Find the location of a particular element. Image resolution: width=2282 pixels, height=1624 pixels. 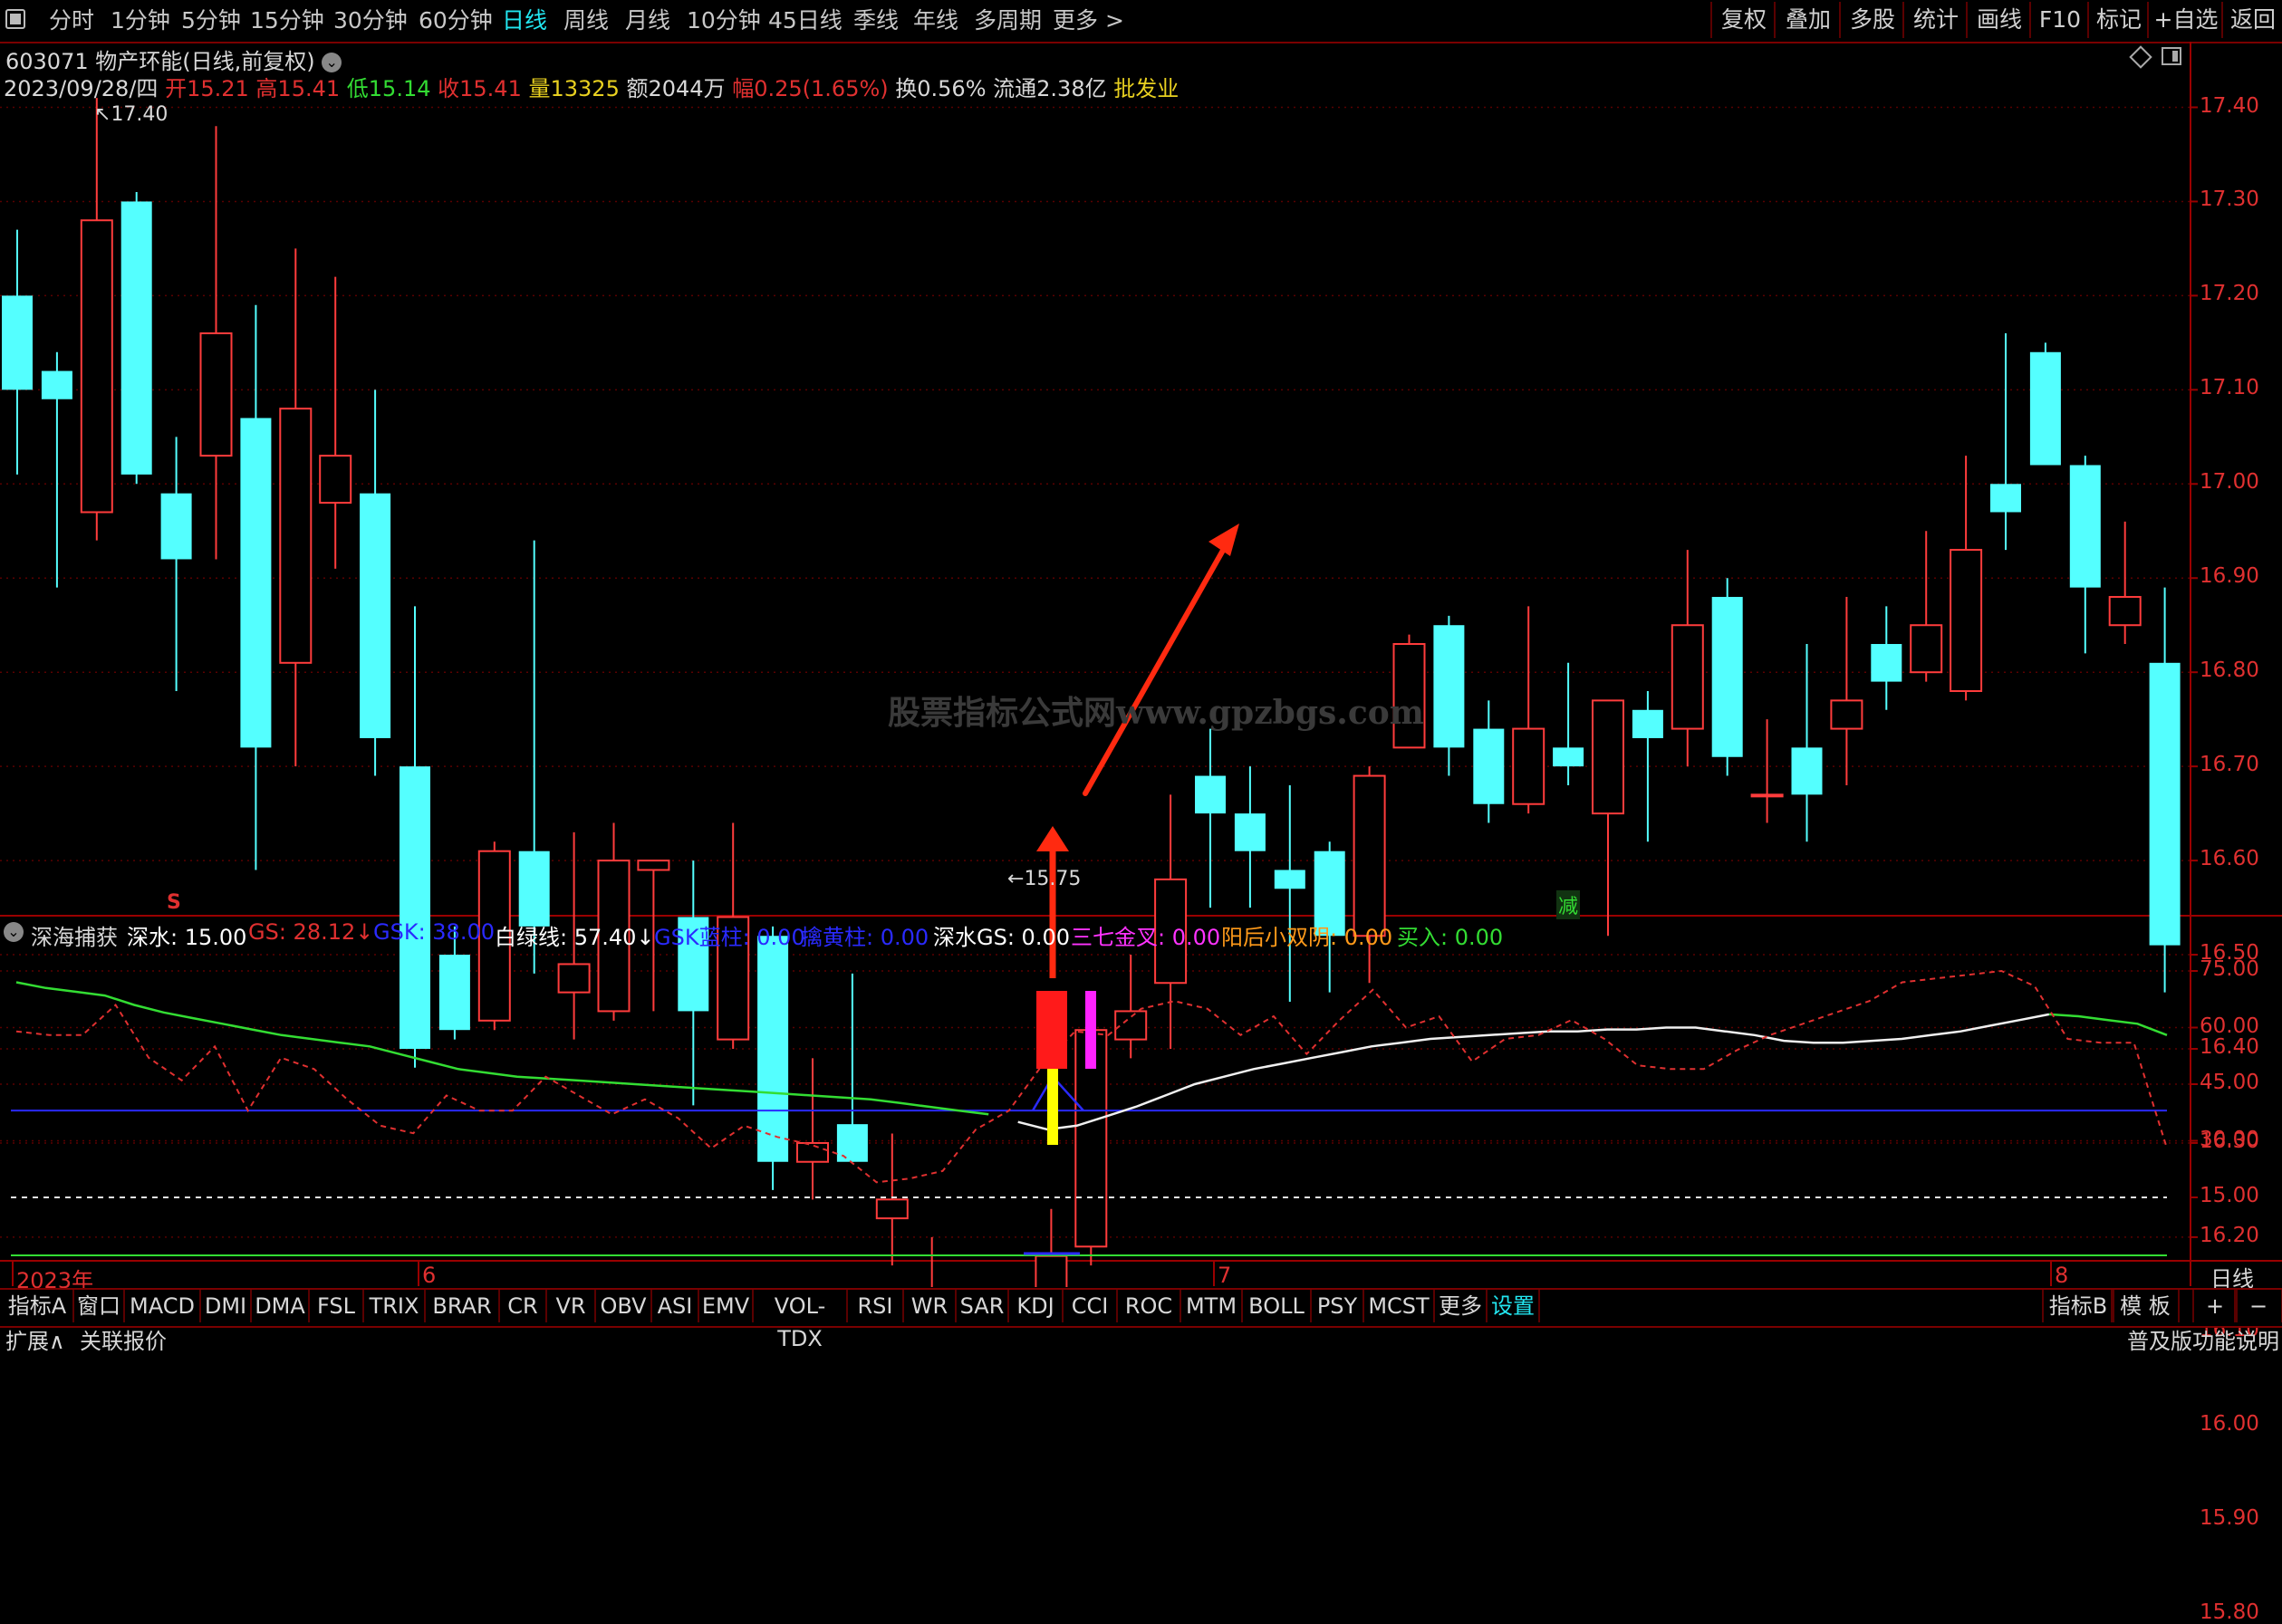

indicator-tab: CCI is located at coordinates (1091, 1306).